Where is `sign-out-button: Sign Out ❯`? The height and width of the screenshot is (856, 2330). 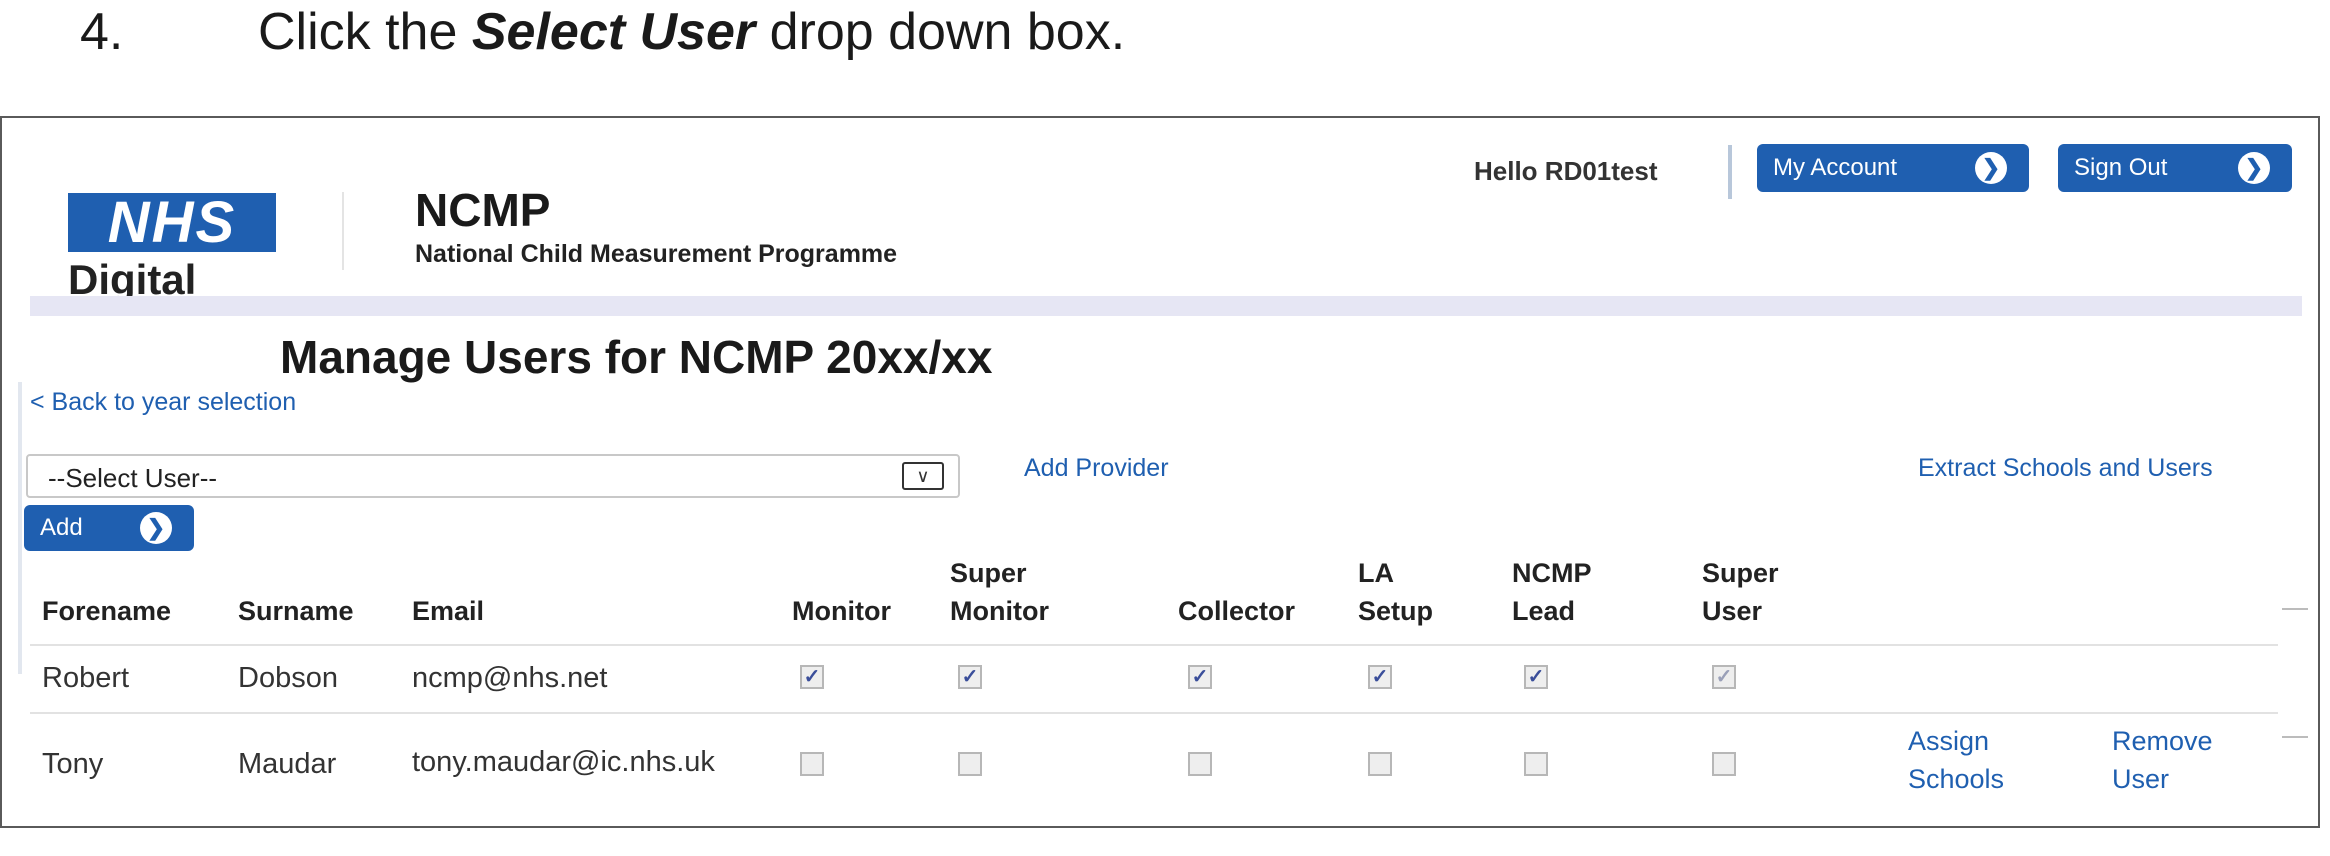 sign-out-button: Sign Out ❯ is located at coordinates (2175, 168).